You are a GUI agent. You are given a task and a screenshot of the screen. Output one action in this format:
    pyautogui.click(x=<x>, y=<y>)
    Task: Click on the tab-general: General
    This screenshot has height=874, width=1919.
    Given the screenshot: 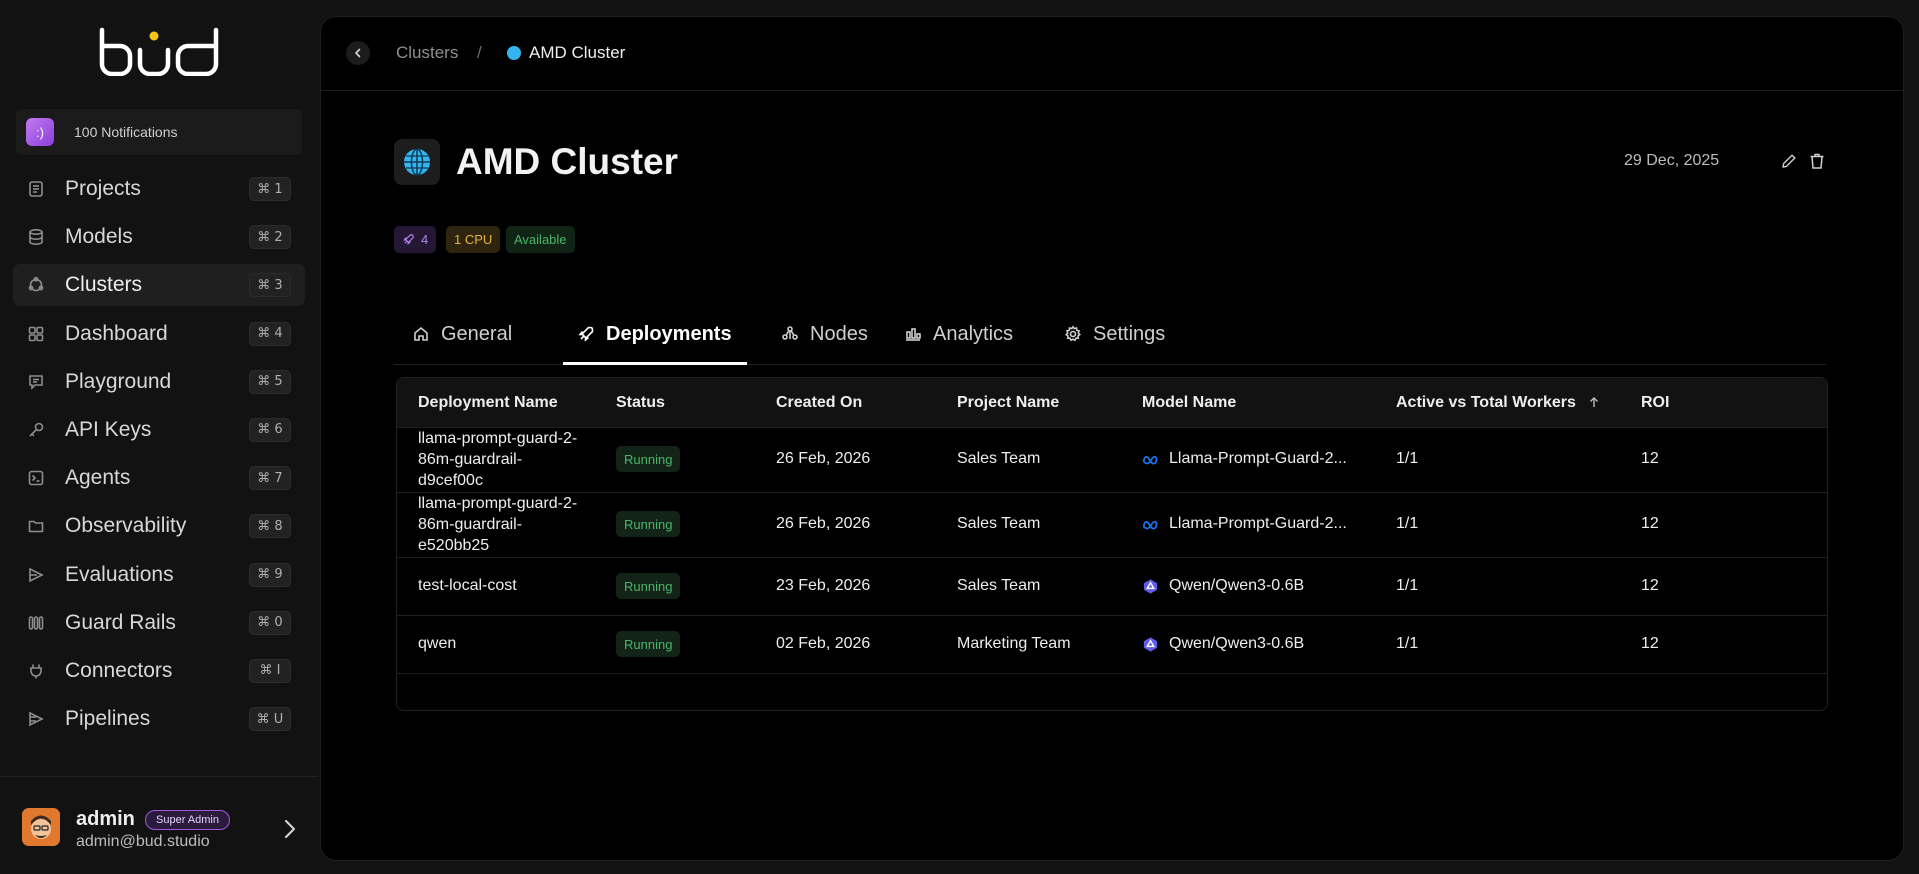 What is the action you would take?
    pyautogui.click(x=462, y=334)
    